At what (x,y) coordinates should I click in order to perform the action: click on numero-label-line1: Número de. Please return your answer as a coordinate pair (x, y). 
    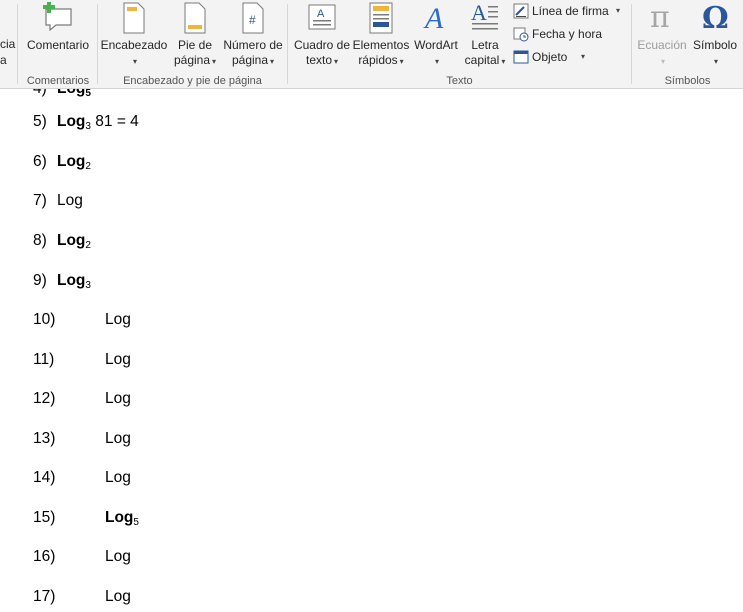
    Looking at the image, I should click on (253, 45).